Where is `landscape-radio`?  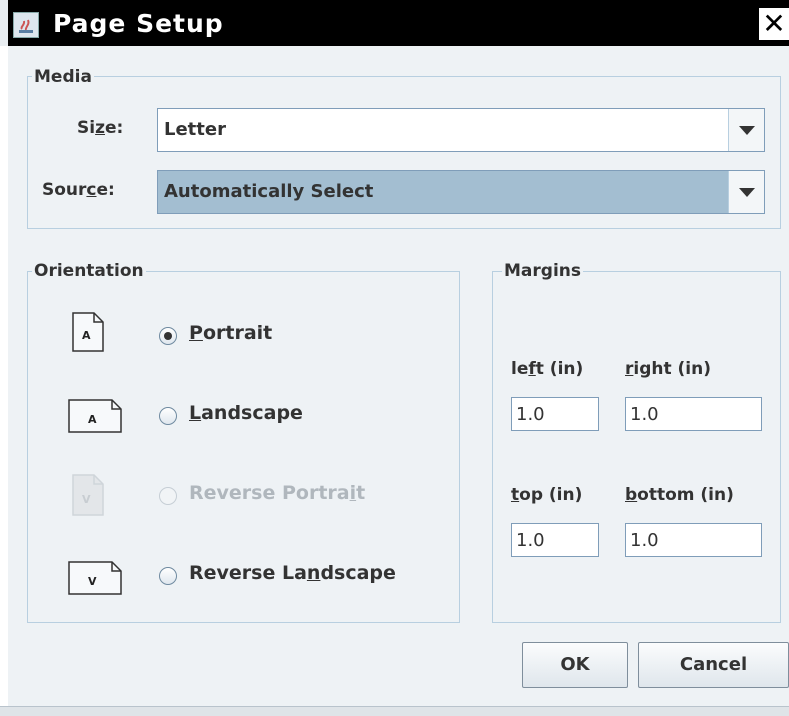
landscape-radio is located at coordinates (168, 416).